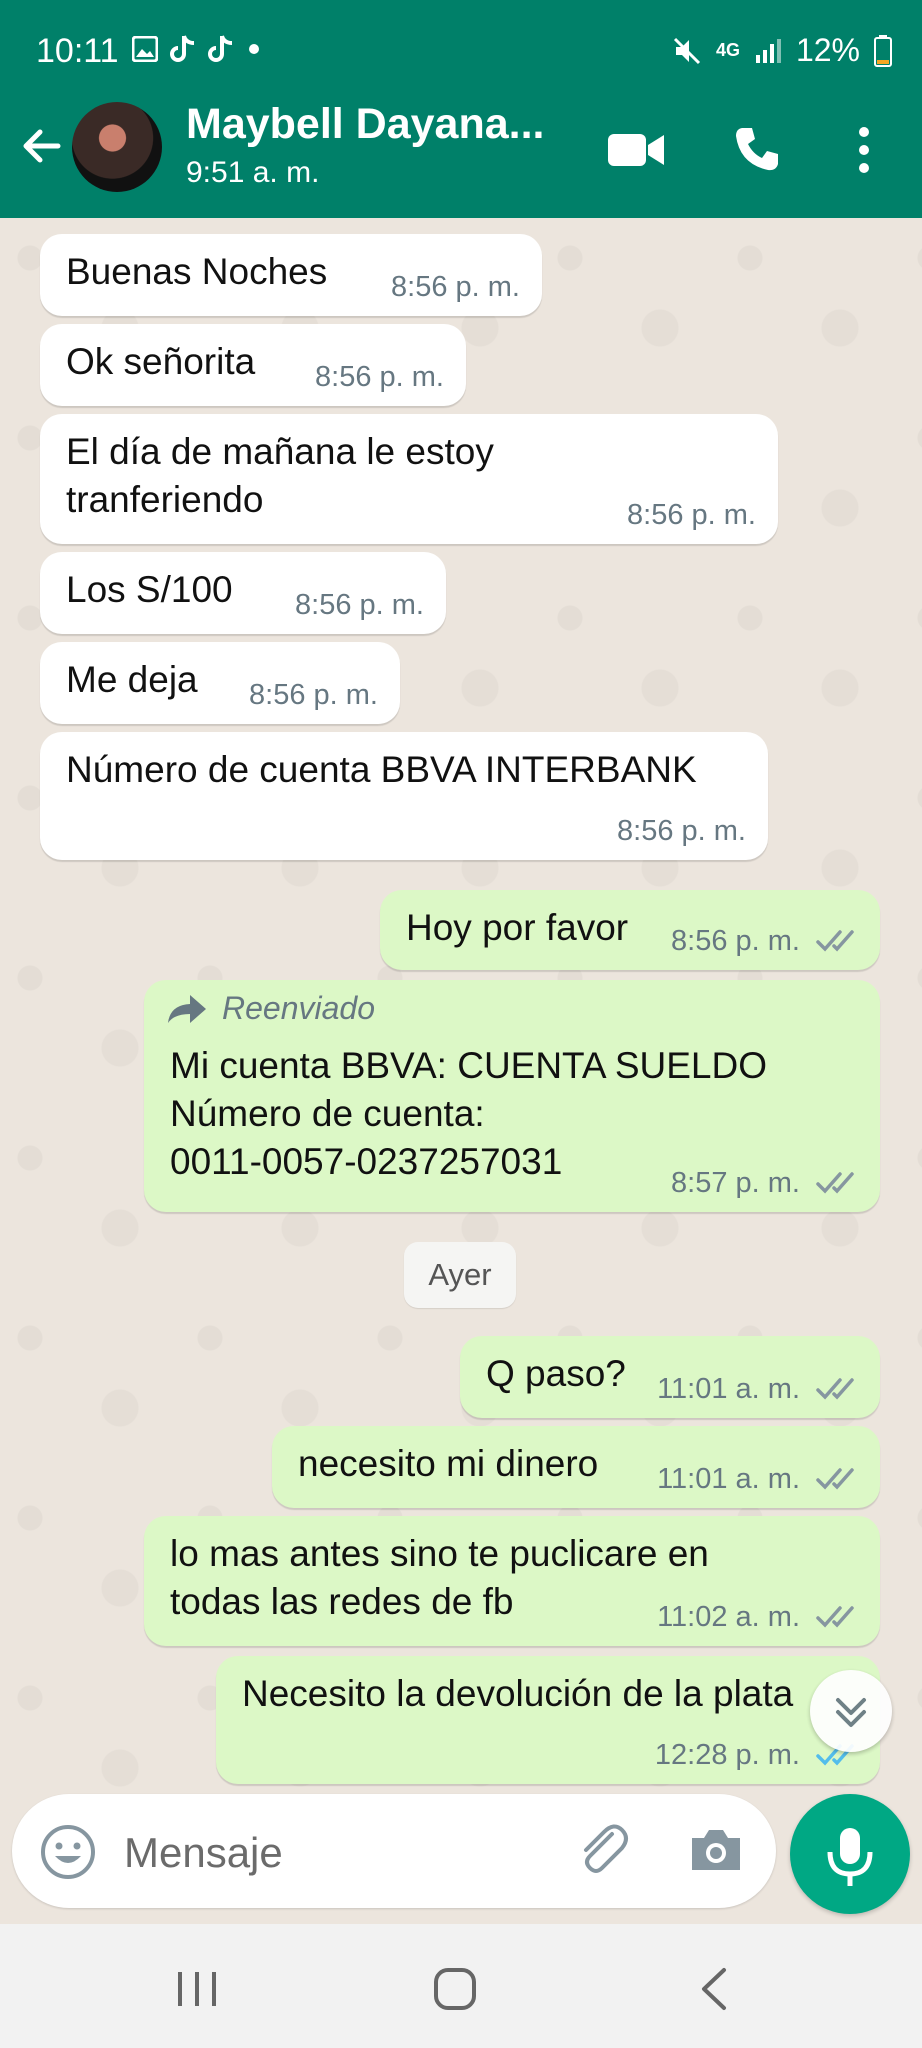 This screenshot has width=922, height=2048. What do you see at coordinates (77, 51) in the screenshot?
I see `status-time: 10:11` at bounding box center [77, 51].